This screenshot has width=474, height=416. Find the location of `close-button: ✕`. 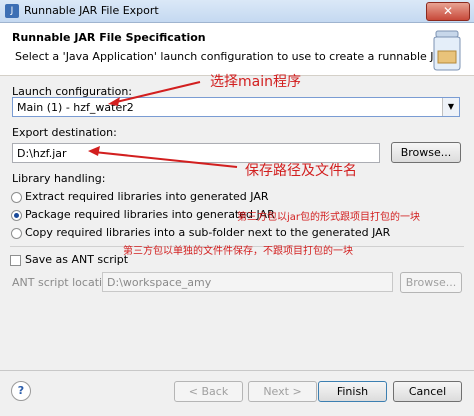

close-button: ✕ is located at coordinates (448, 11).